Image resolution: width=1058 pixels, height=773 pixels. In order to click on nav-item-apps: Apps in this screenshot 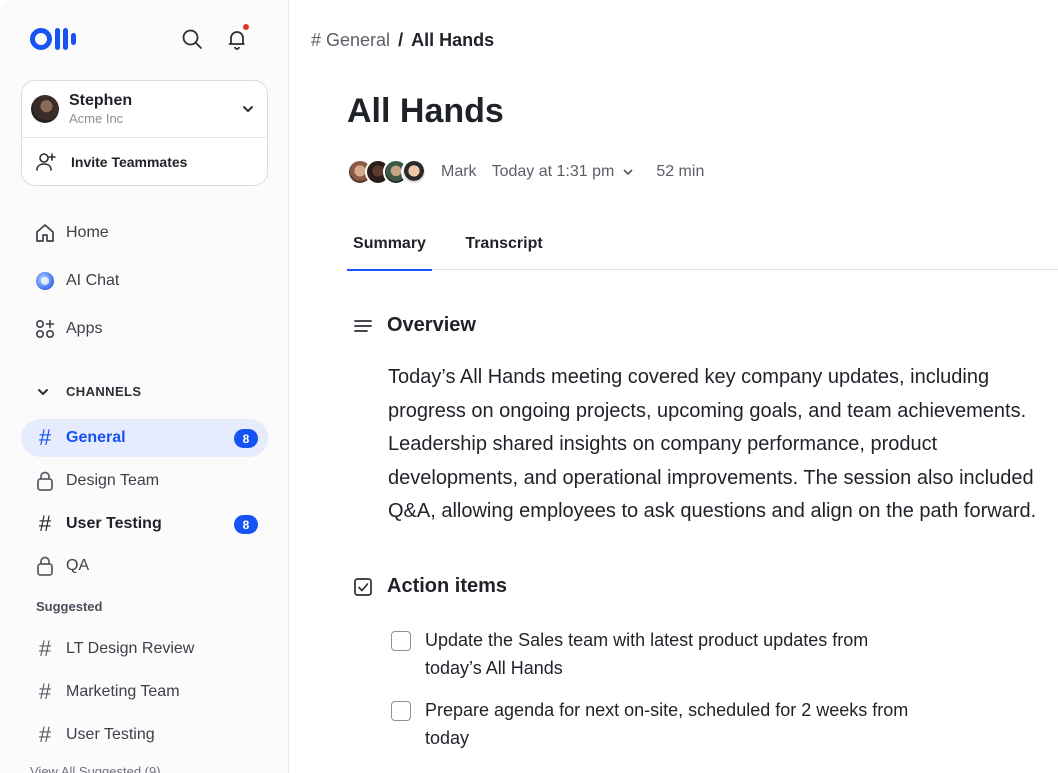, I will do `click(144, 329)`.